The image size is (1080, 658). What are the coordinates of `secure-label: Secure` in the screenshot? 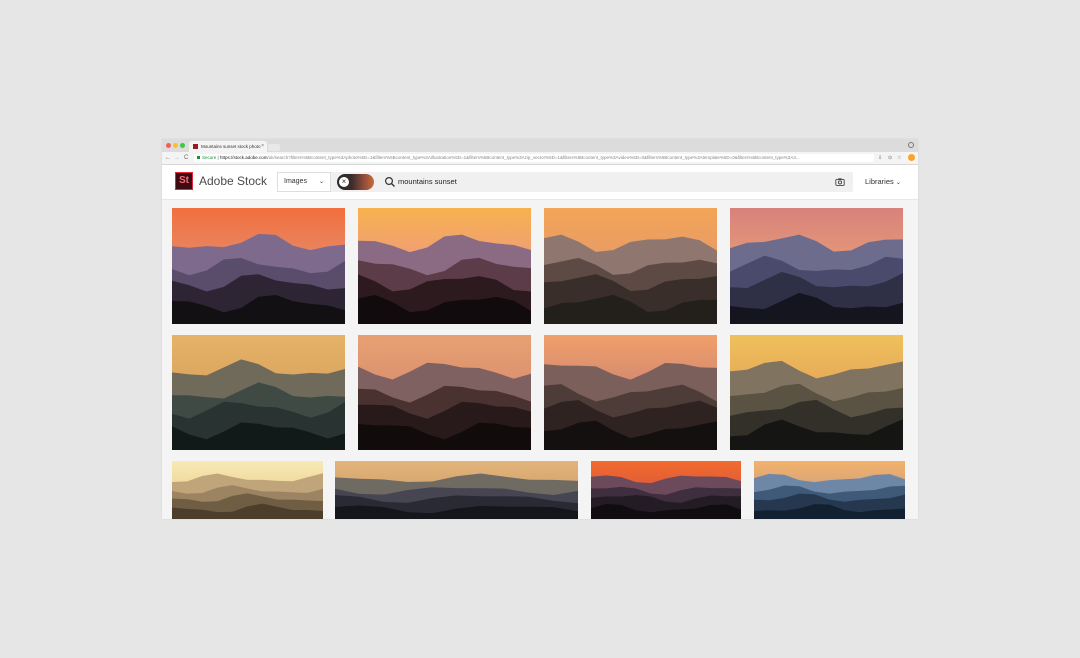 It's located at (209, 157).